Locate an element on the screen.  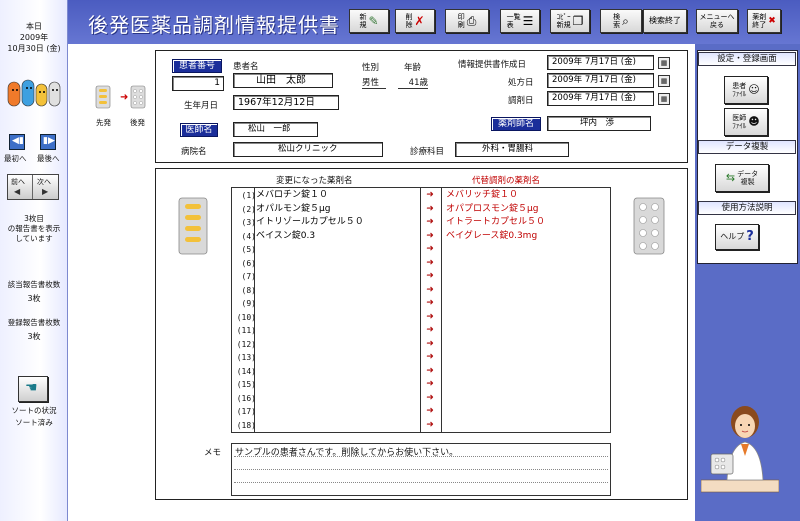
dispensed-date-field: 2009年 7月17日 (金) is located at coordinates (600, 98).